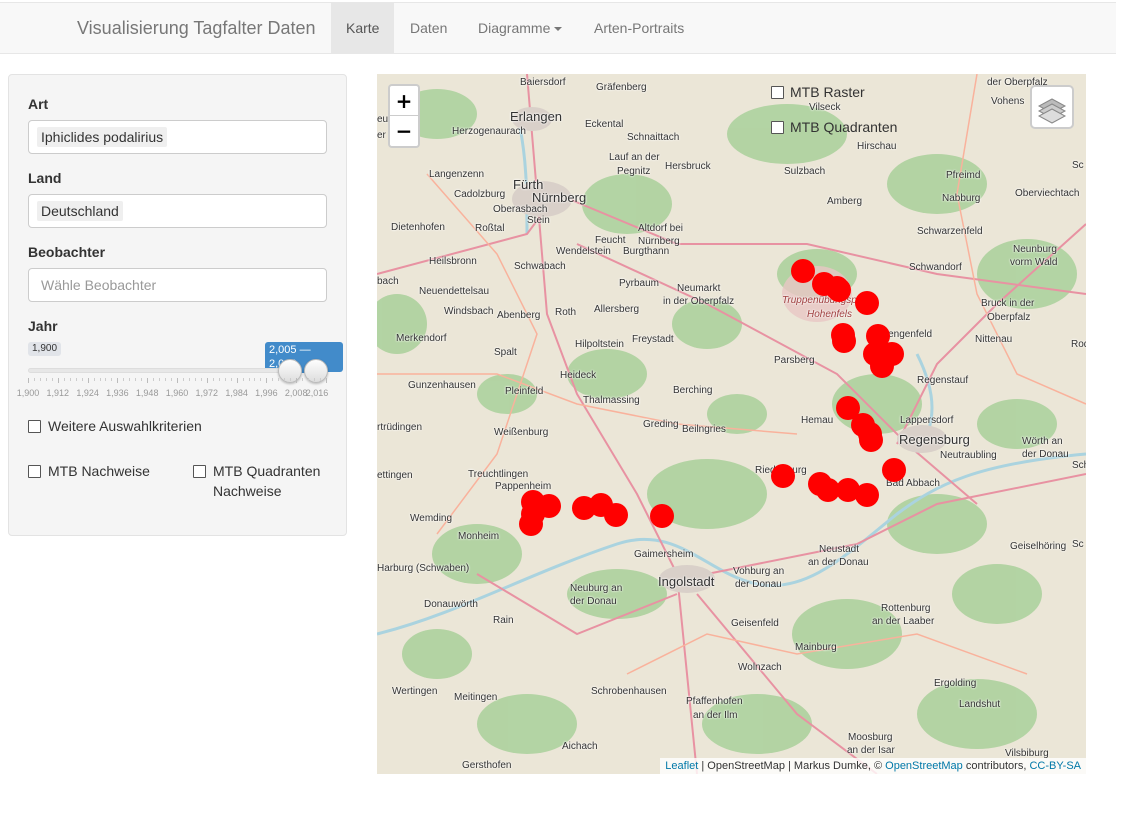 The image size is (1127, 836). Describe the element at coordinates (777, 127) in the screenshot. I see `mtb-quadranten-checkbox` at that location.